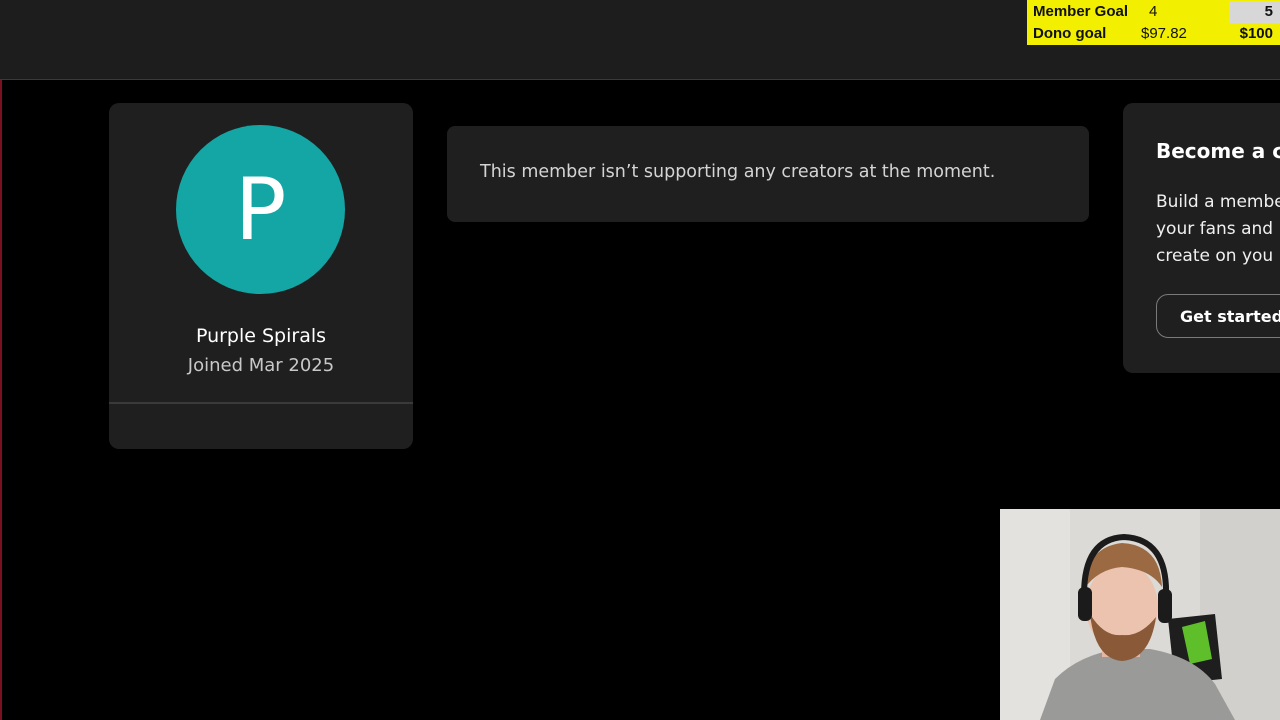 The image size is (1280, 720). Describe the element at coordinates (261, 336) in the screenshot. I see `profile-name: Purple Spirals` at that location.